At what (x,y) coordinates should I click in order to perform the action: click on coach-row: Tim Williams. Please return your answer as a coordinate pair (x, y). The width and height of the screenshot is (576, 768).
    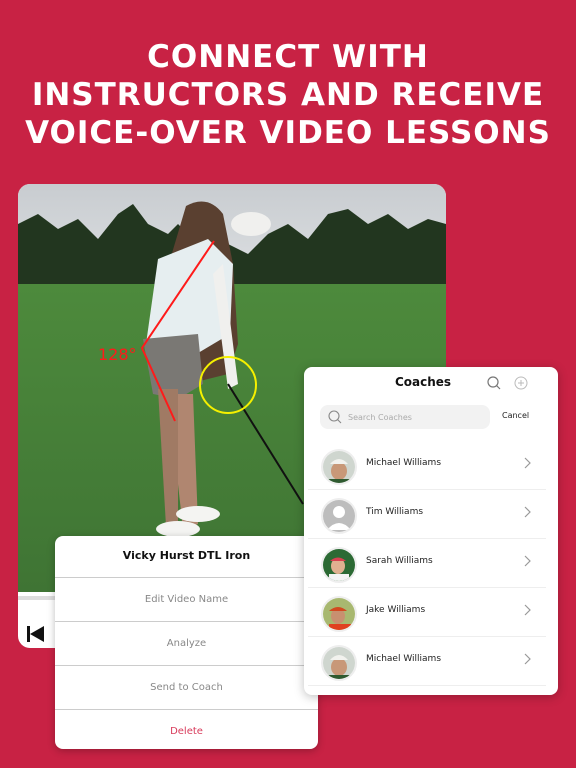
    Looking at the image, I should click on (427, 514).